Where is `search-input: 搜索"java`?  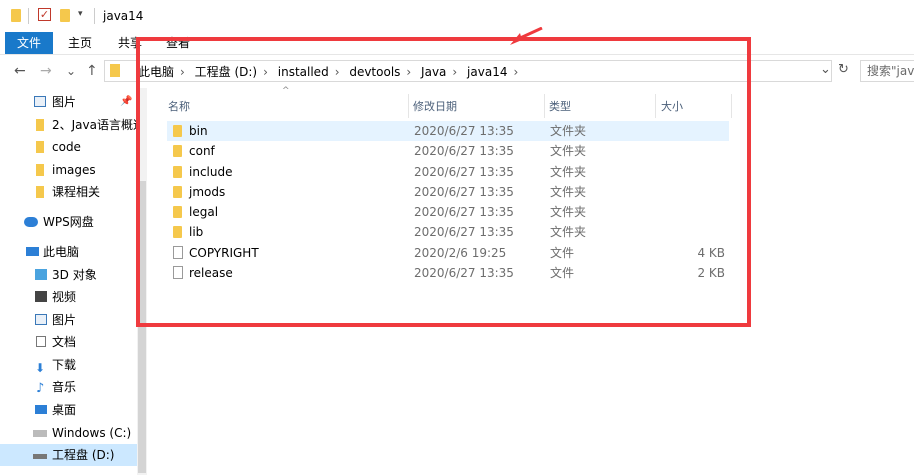
search-input: 搜索"java is located at coordinates (887, 71).